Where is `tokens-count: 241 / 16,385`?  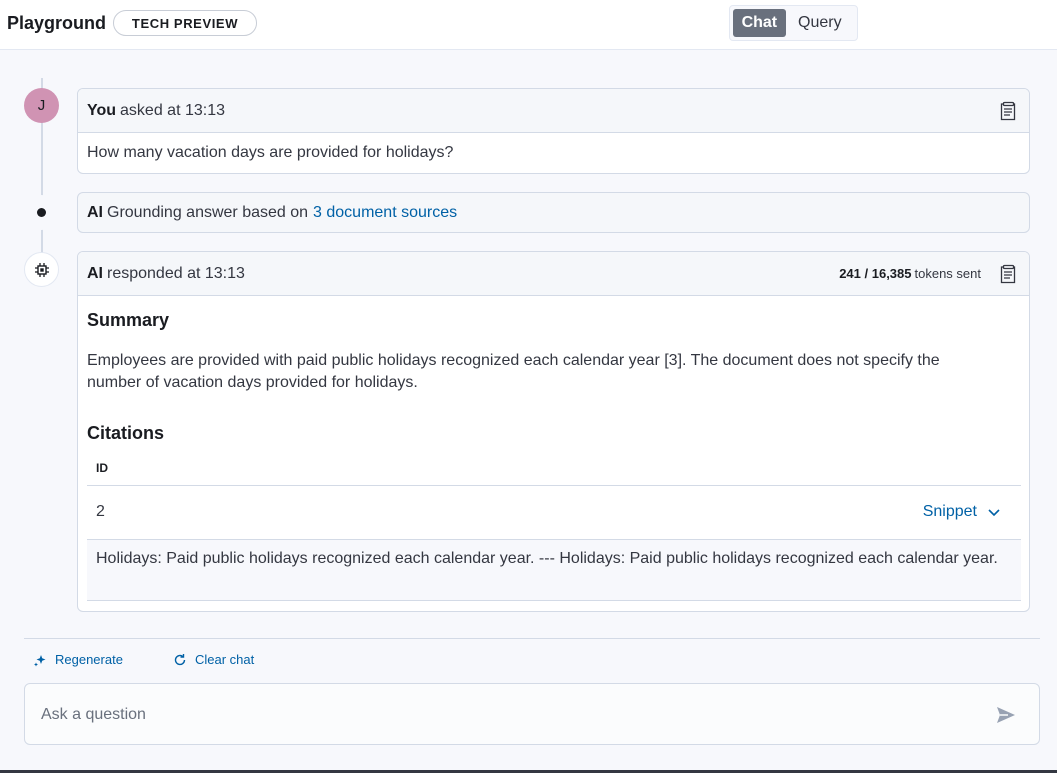
tokens-count: 241 / 16,385 is located at coordinates (875, 273).